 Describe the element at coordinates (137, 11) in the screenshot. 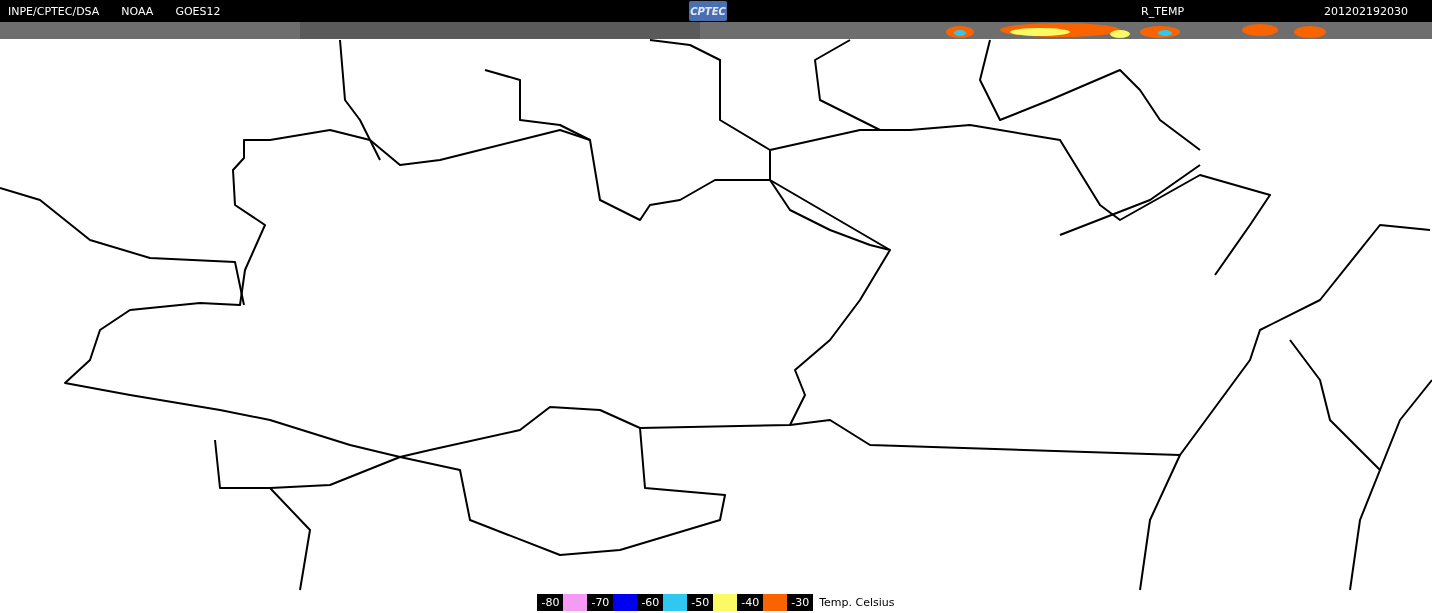

I see `header-label: NOAA` at that location.